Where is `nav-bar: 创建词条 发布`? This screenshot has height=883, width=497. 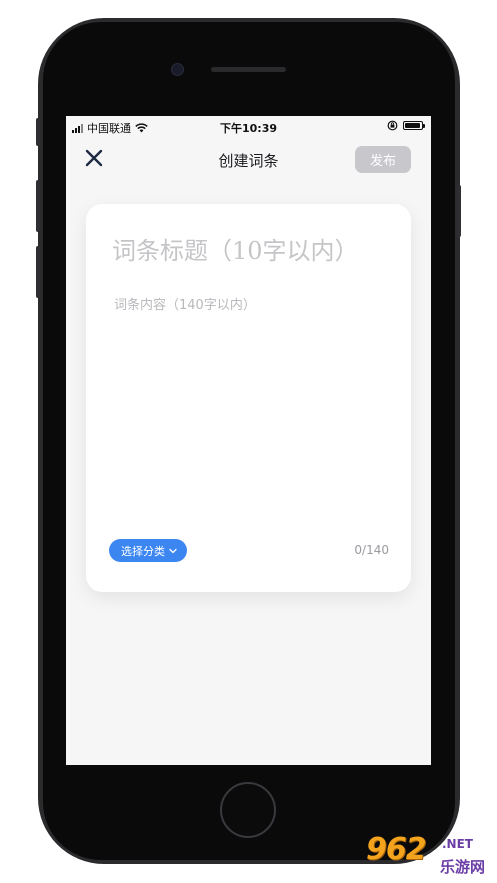
nav-bar: 创建词条 发布 is located at coordinates (248, 160).